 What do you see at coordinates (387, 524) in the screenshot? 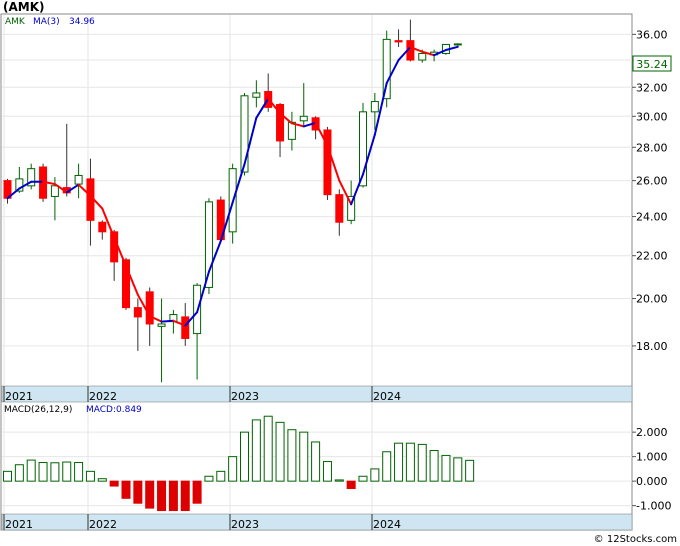
I see `macd-x-tick-label: 2024` at bounding box center [387, 524].